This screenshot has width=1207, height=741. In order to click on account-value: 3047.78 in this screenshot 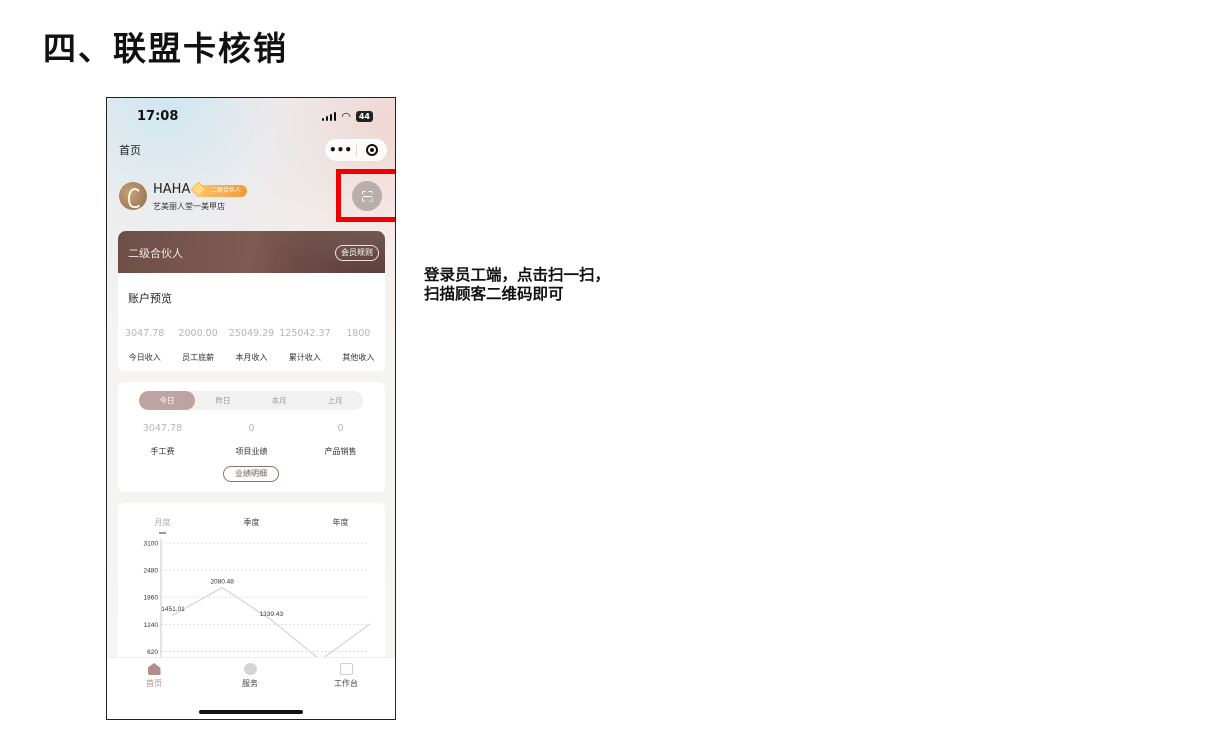, I will do `click(145, 333)`.